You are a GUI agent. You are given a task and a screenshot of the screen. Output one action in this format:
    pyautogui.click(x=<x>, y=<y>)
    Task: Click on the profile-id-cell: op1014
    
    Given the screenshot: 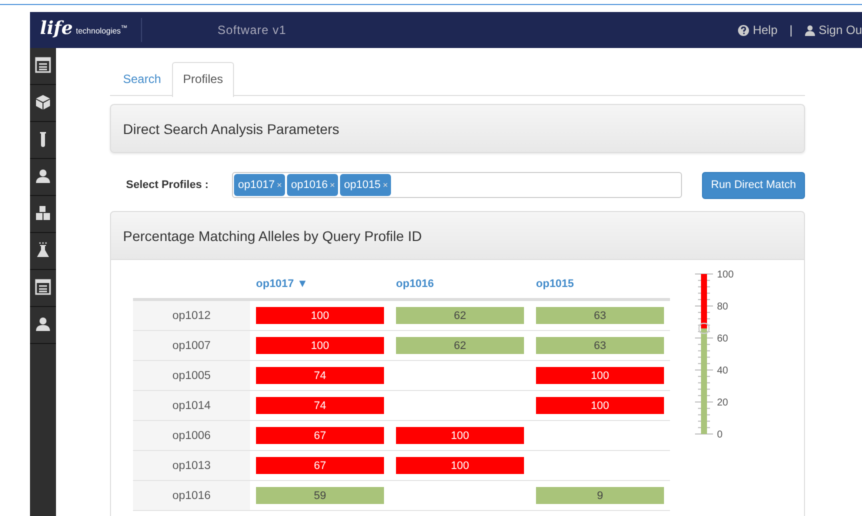 What is the action you would take?
    pyautogui.click(x=191, y=405)
    